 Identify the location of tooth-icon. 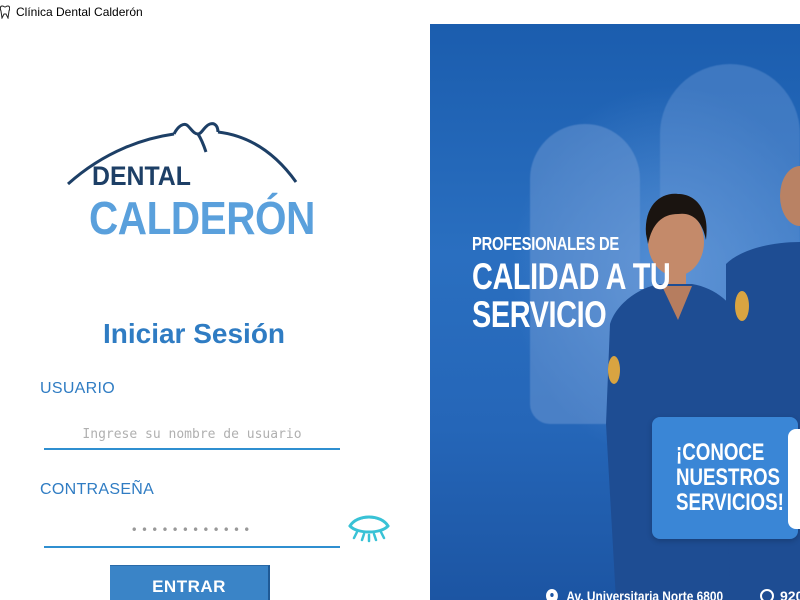
(5, 12).